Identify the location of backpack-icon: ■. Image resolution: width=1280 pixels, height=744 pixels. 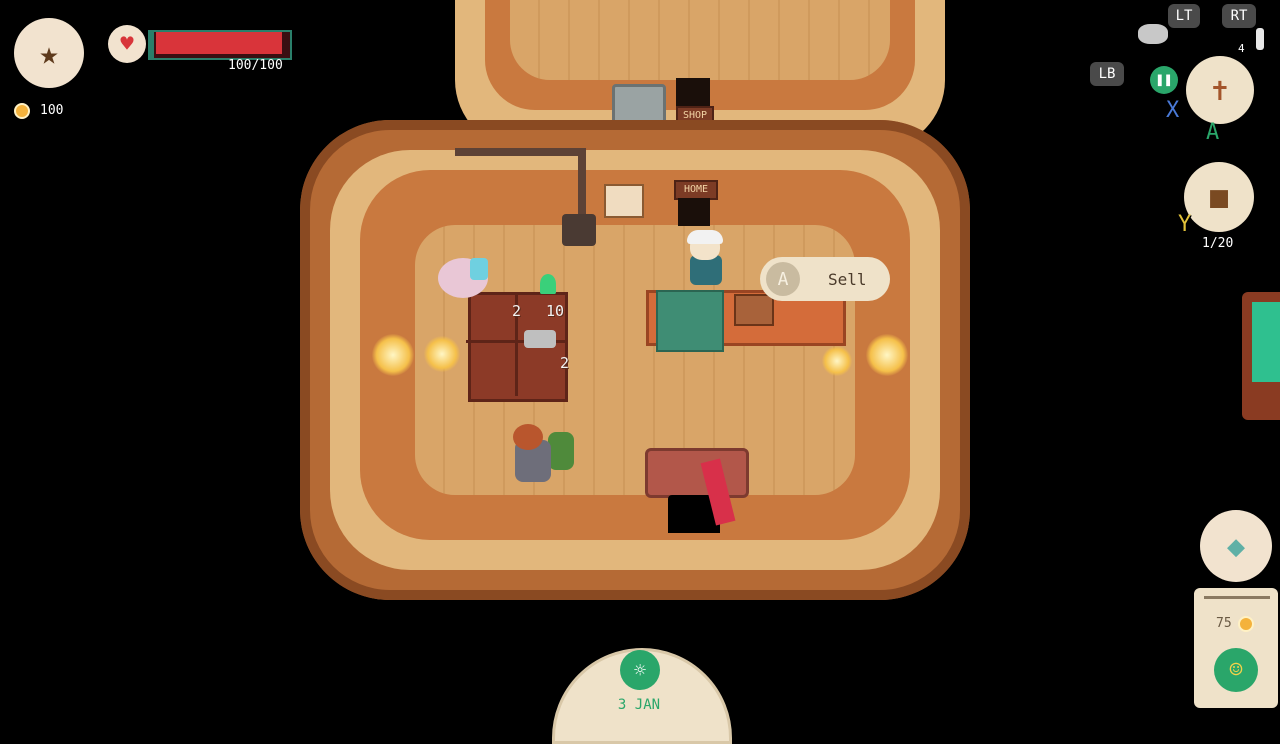
(1219, 197).